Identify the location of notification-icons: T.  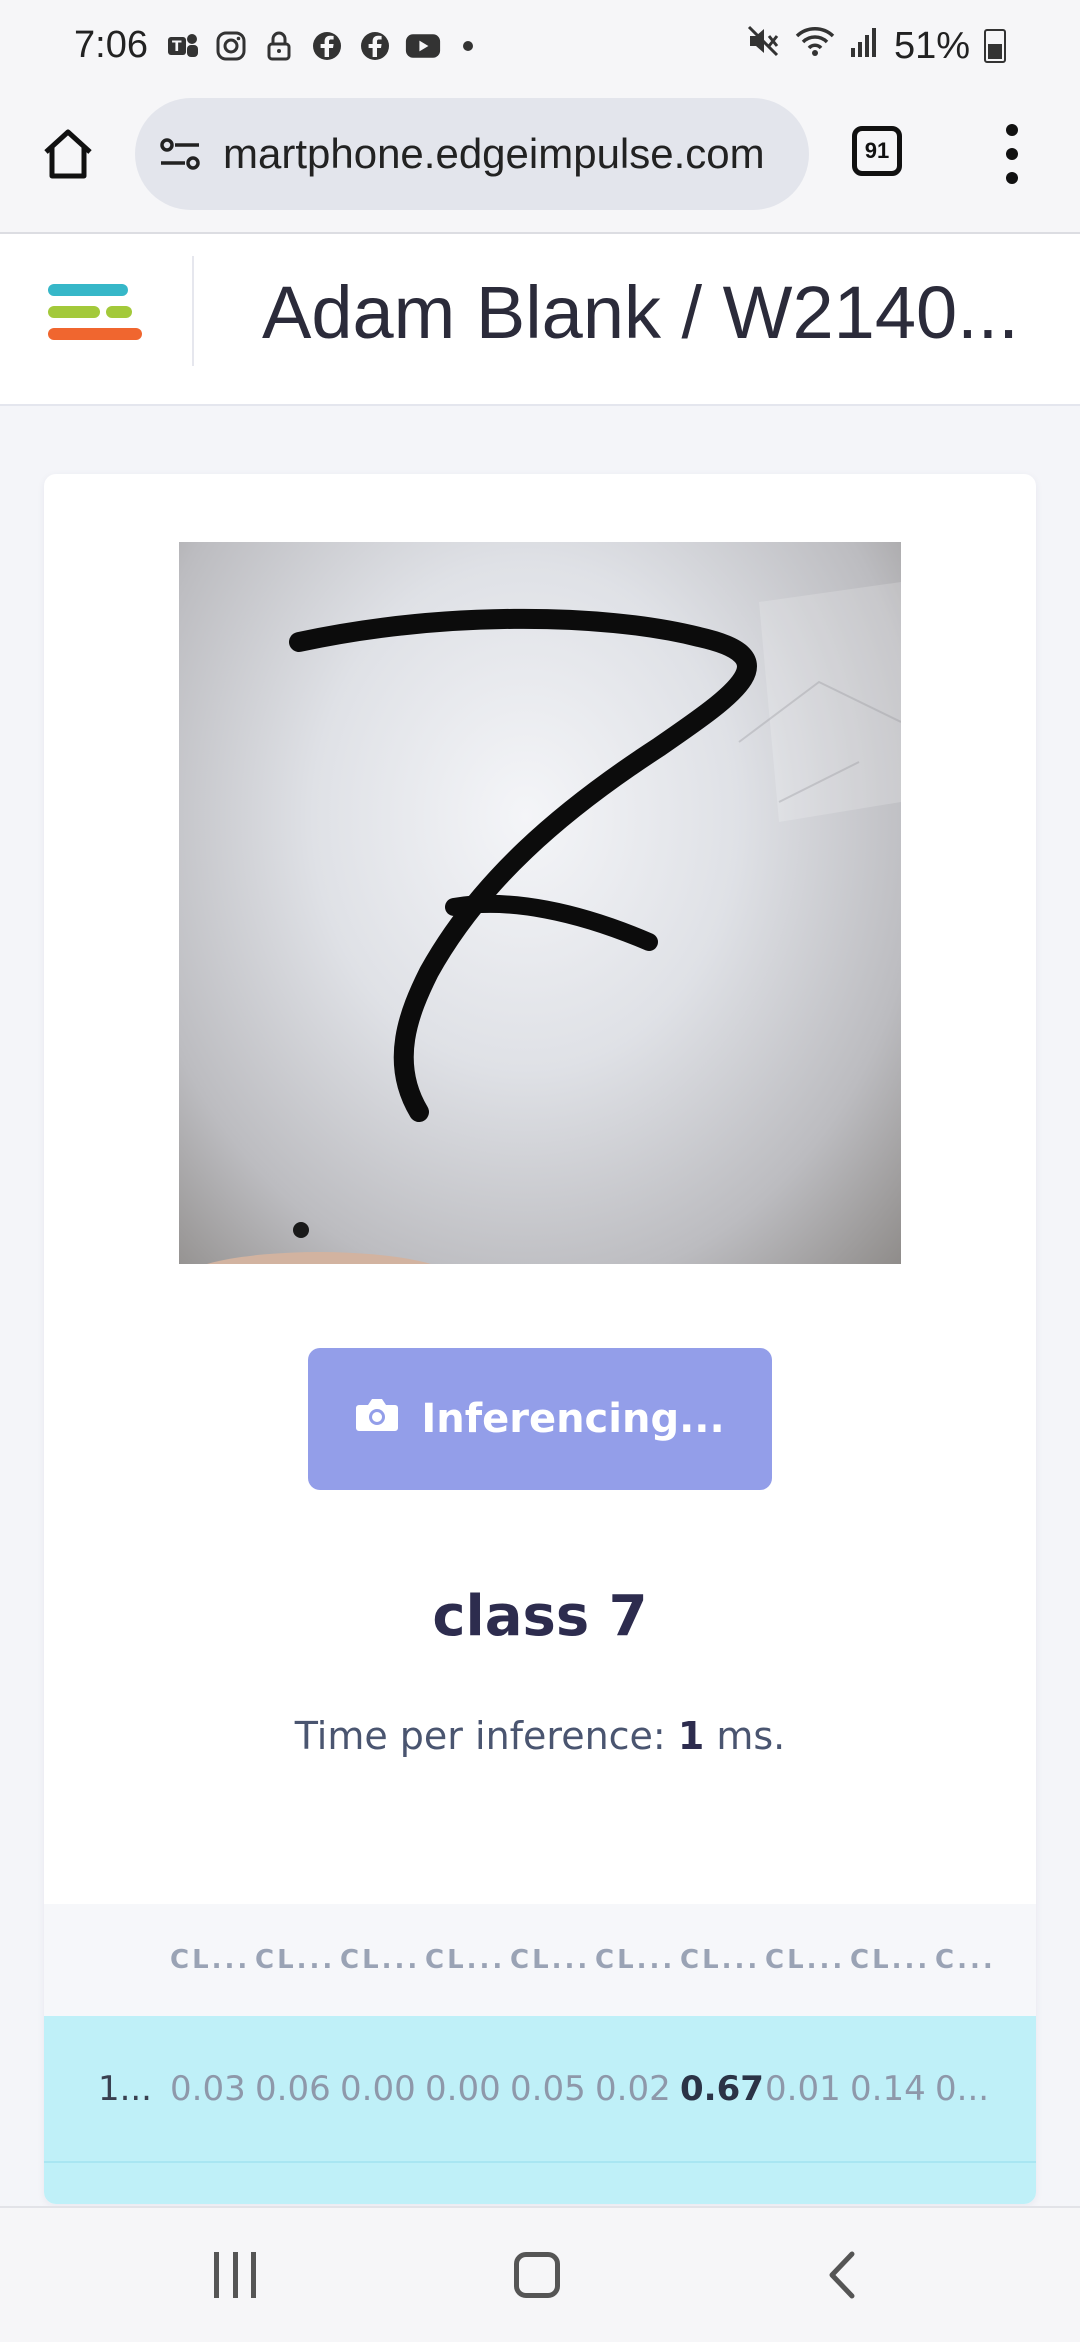
(319, 46).